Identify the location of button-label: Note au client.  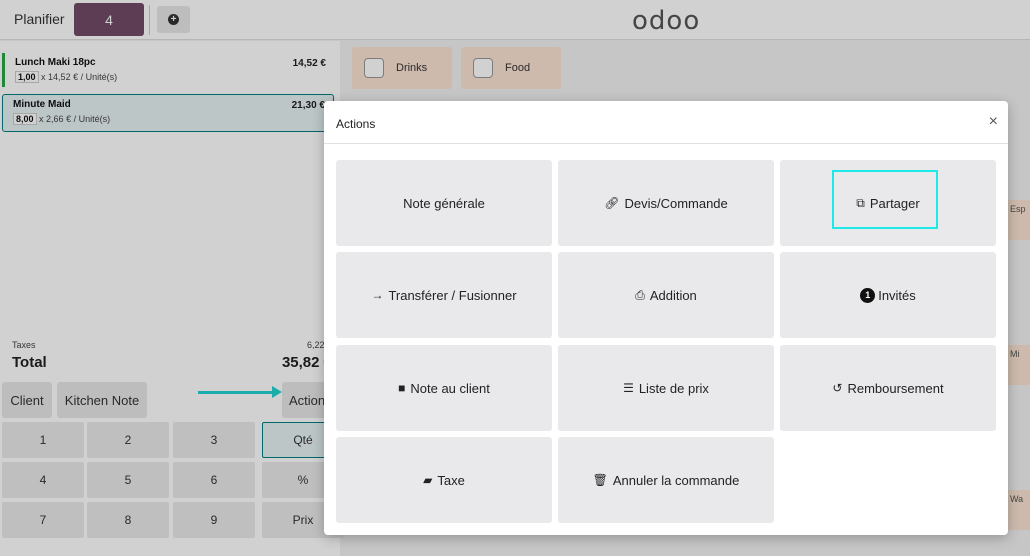
(450, 388).